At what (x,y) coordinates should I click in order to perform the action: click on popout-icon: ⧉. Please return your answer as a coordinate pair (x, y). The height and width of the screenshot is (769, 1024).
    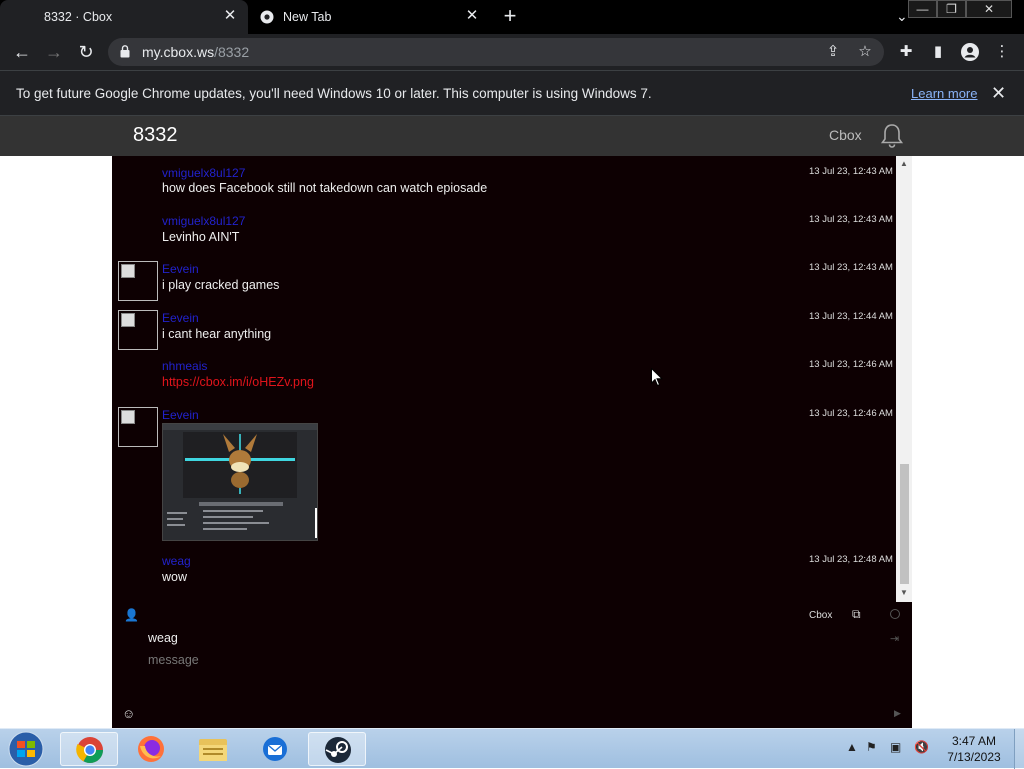
    Looking at the image, I should click on (856, 614).